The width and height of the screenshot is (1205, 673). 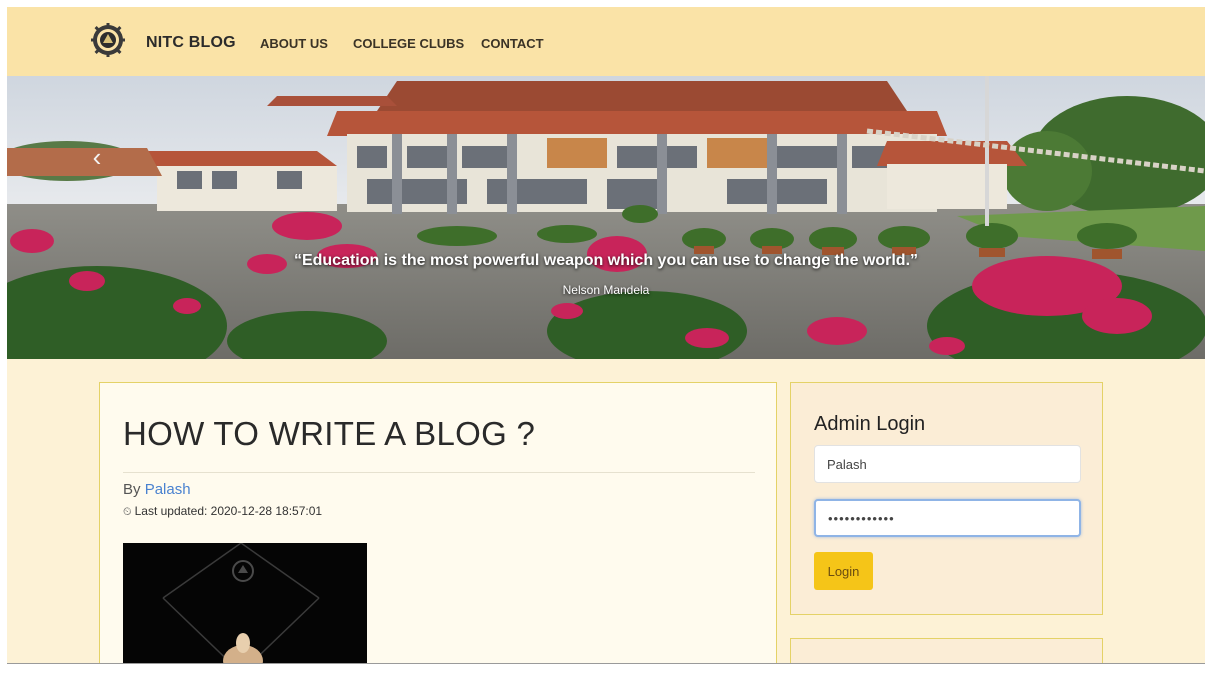 I want to click on admin-login-card: Admin Login Login, so click(x=946, y=498).